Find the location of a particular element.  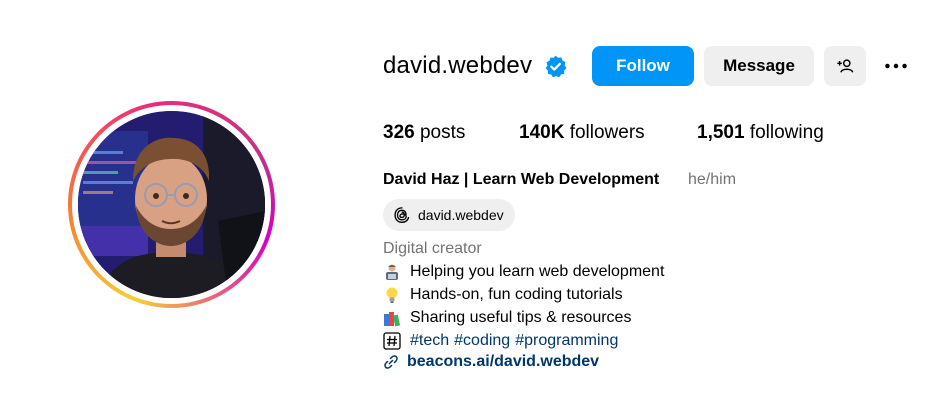

follow-button: Follow is located at coordinates (643, 66).